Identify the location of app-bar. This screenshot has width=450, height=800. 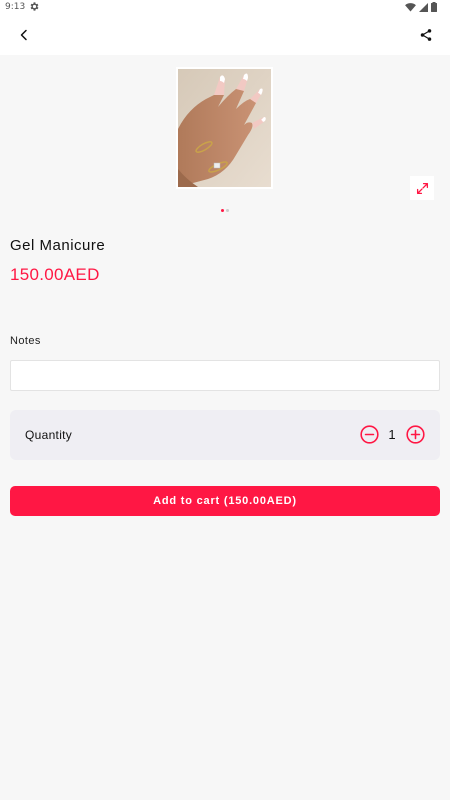
(225, 34).